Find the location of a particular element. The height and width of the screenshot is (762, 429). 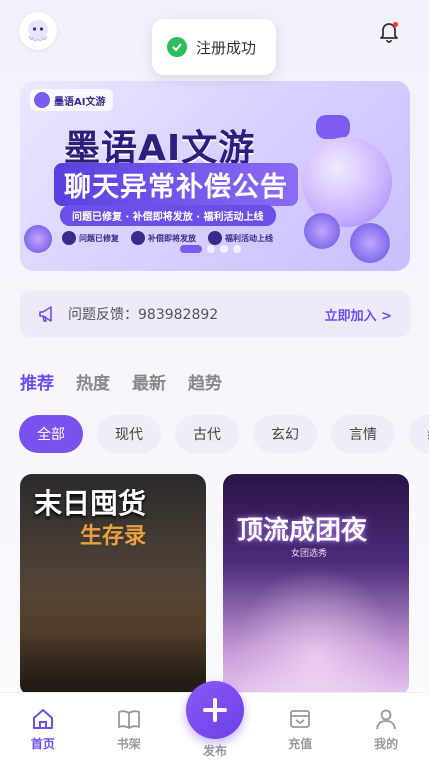

chip-more: 纟 is located at coordinates (419, 434).